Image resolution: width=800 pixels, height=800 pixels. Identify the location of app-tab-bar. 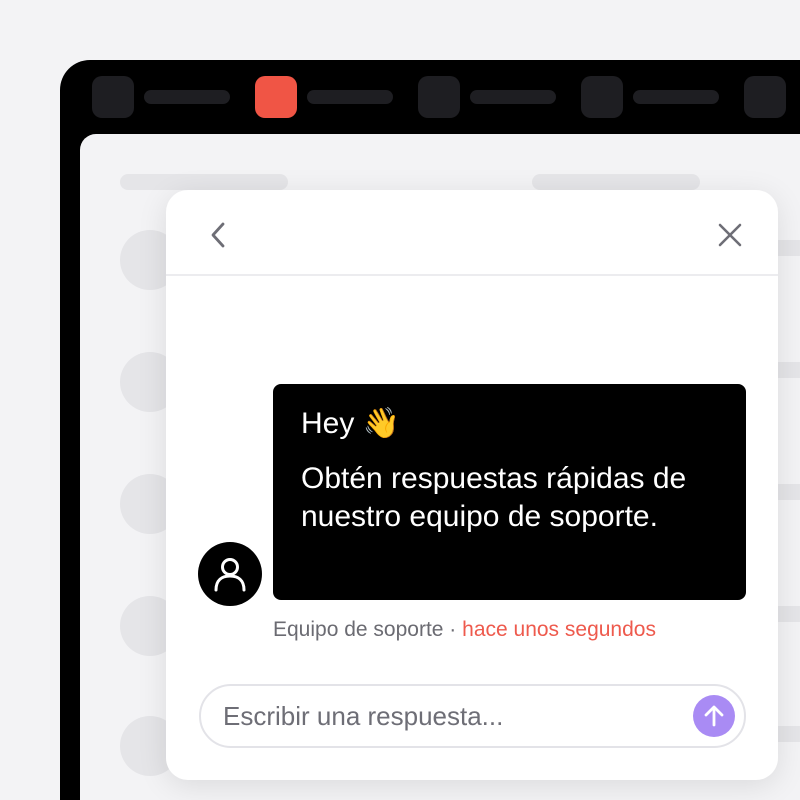
(430, 97).